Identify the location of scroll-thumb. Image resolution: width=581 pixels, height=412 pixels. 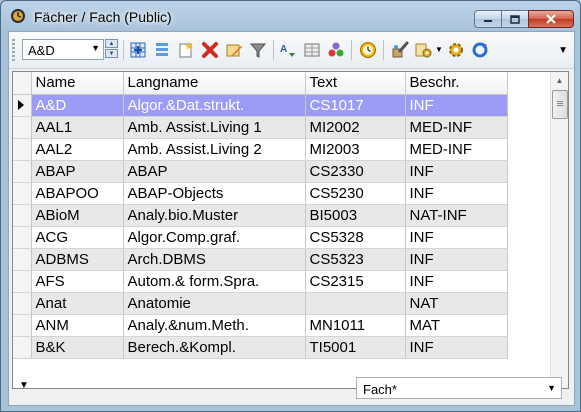
(560, 104).